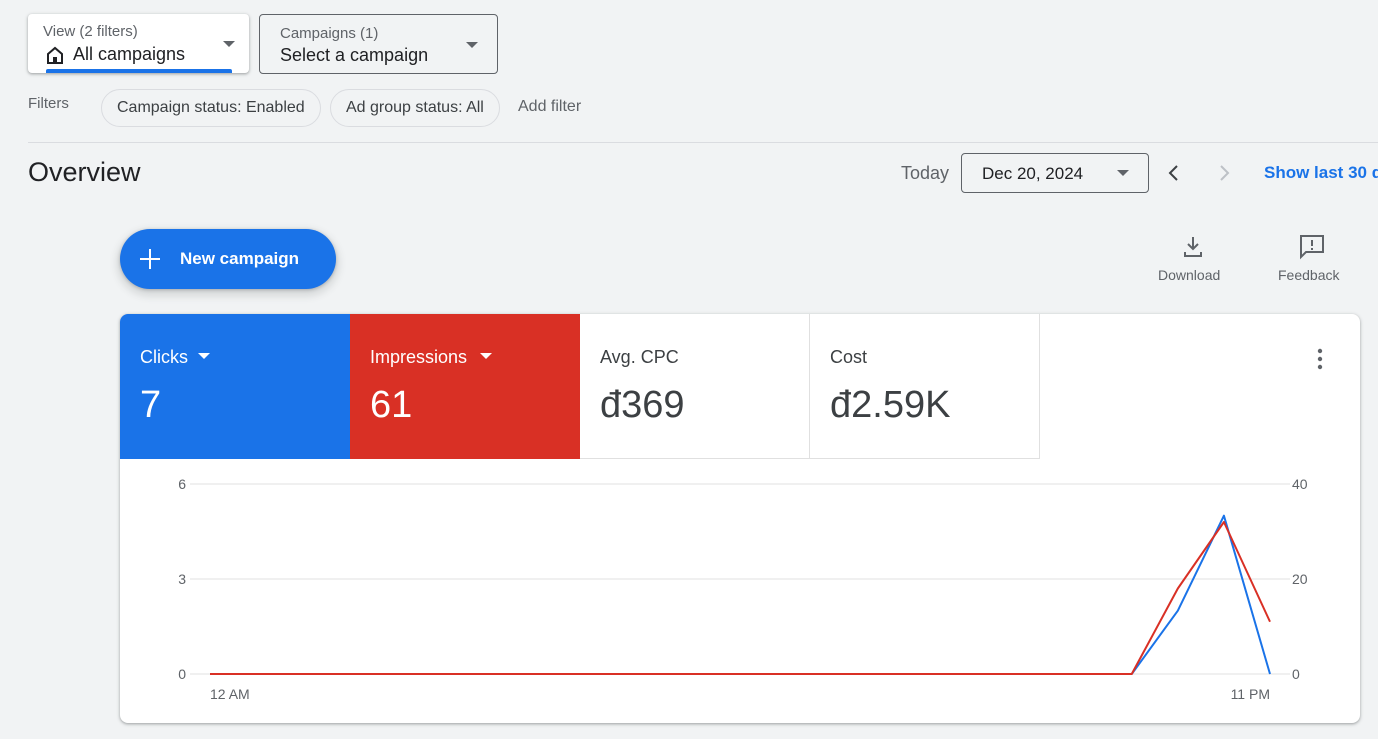  Describe the element at coordinates (354, 55) in the screenshot. I see `campaign-select-value: Select a campaign` at that location.